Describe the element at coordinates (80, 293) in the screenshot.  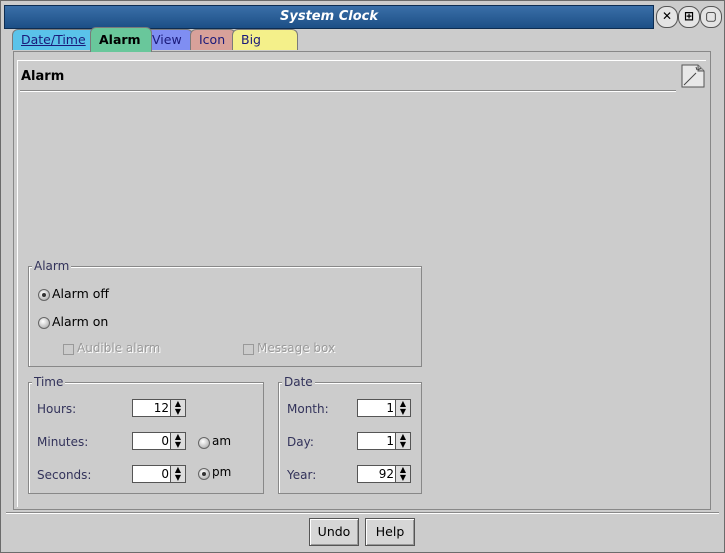
I see `alarm-off-label: Alarm off` at that location.